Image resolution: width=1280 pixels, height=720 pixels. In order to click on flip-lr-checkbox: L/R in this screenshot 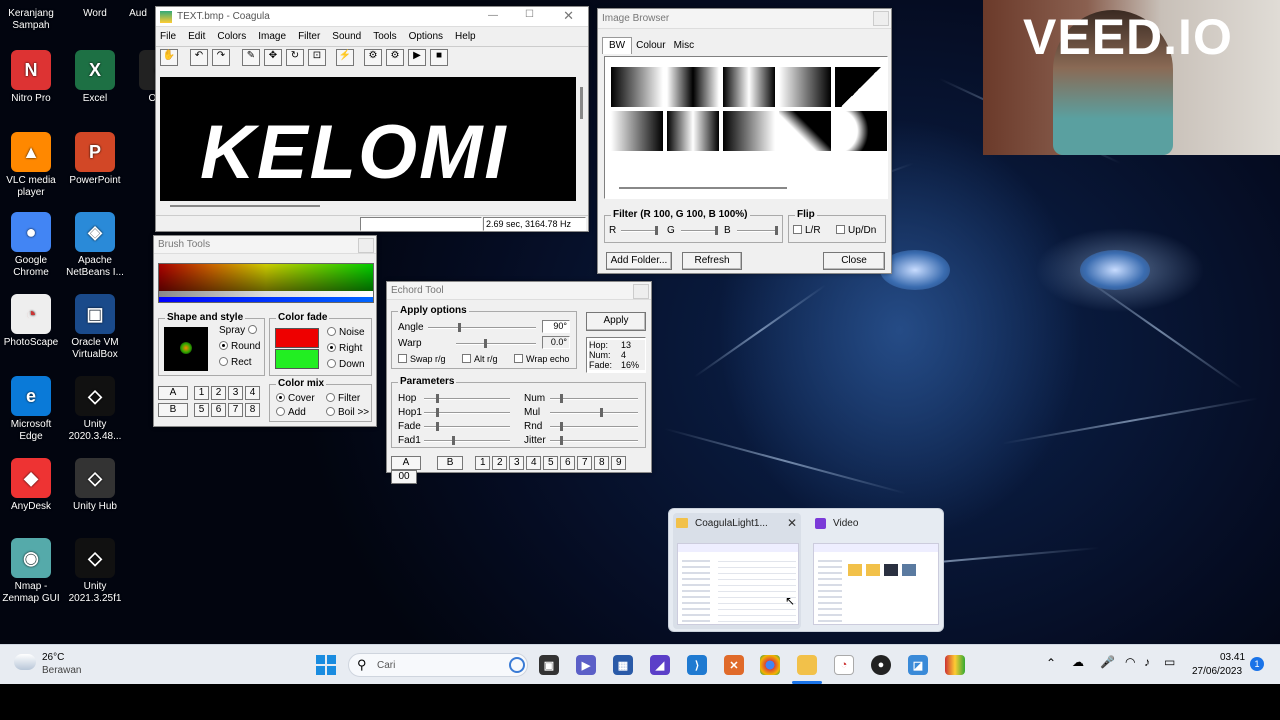, I will do `click(807, 230)`.